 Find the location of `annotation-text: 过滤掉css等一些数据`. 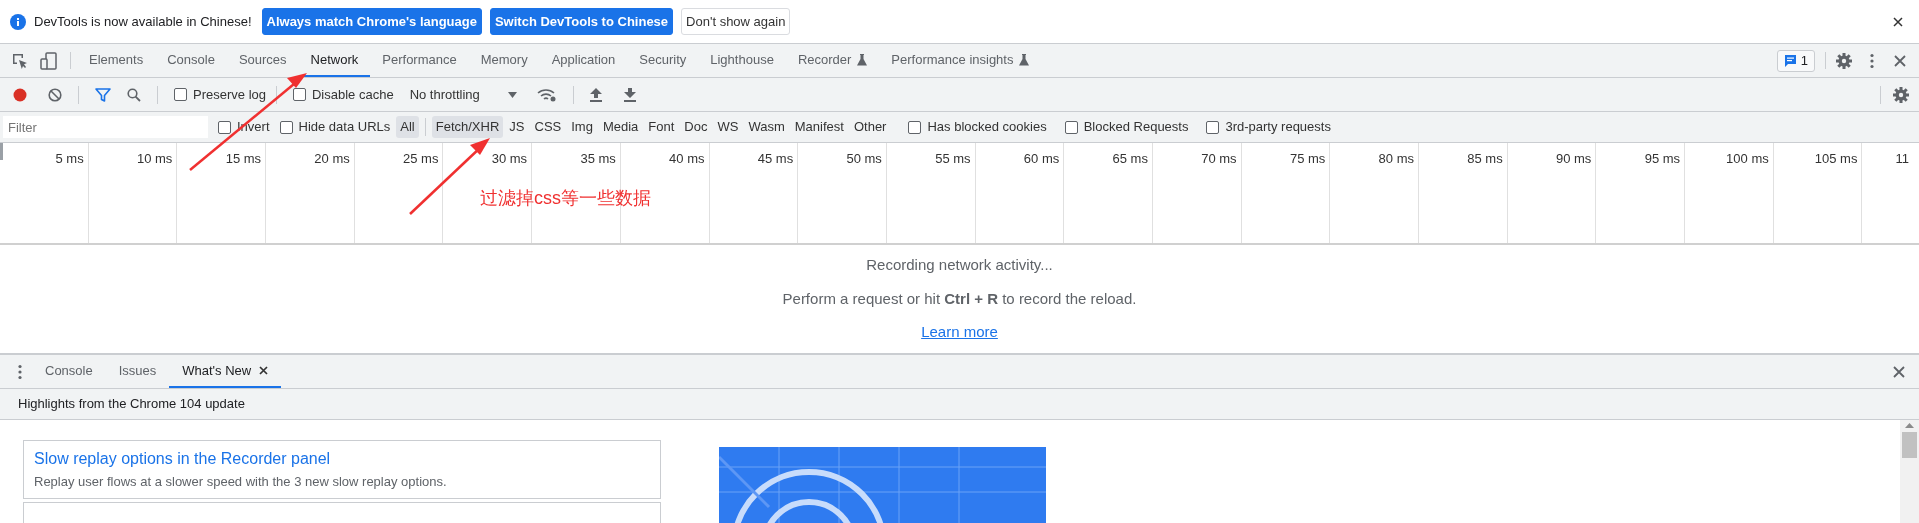

annotation-text: 过滤掉css等一些数据 is located at coordinates (565, 198).